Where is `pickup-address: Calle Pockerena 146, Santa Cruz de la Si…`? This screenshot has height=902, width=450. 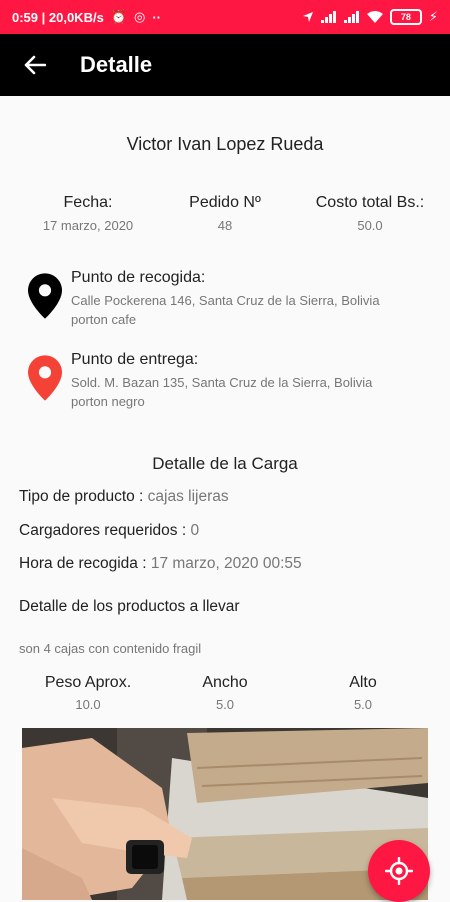 pickup-address: Calle Pockerena 146, Santa Cruz de la Si… is located at coordinates (256, 310).